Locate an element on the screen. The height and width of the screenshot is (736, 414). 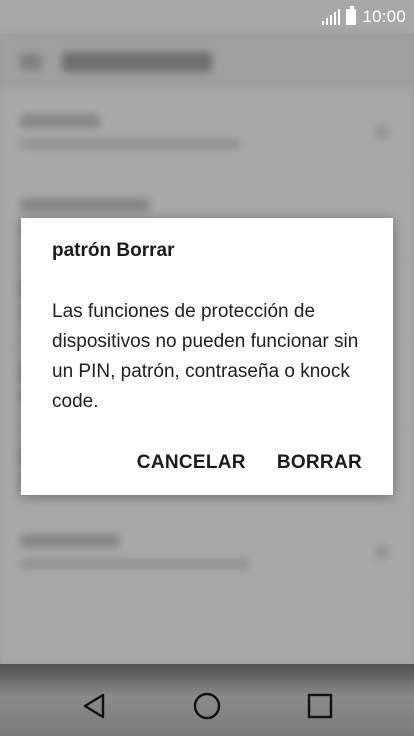
home-icon is located at coordinates (207, 706).